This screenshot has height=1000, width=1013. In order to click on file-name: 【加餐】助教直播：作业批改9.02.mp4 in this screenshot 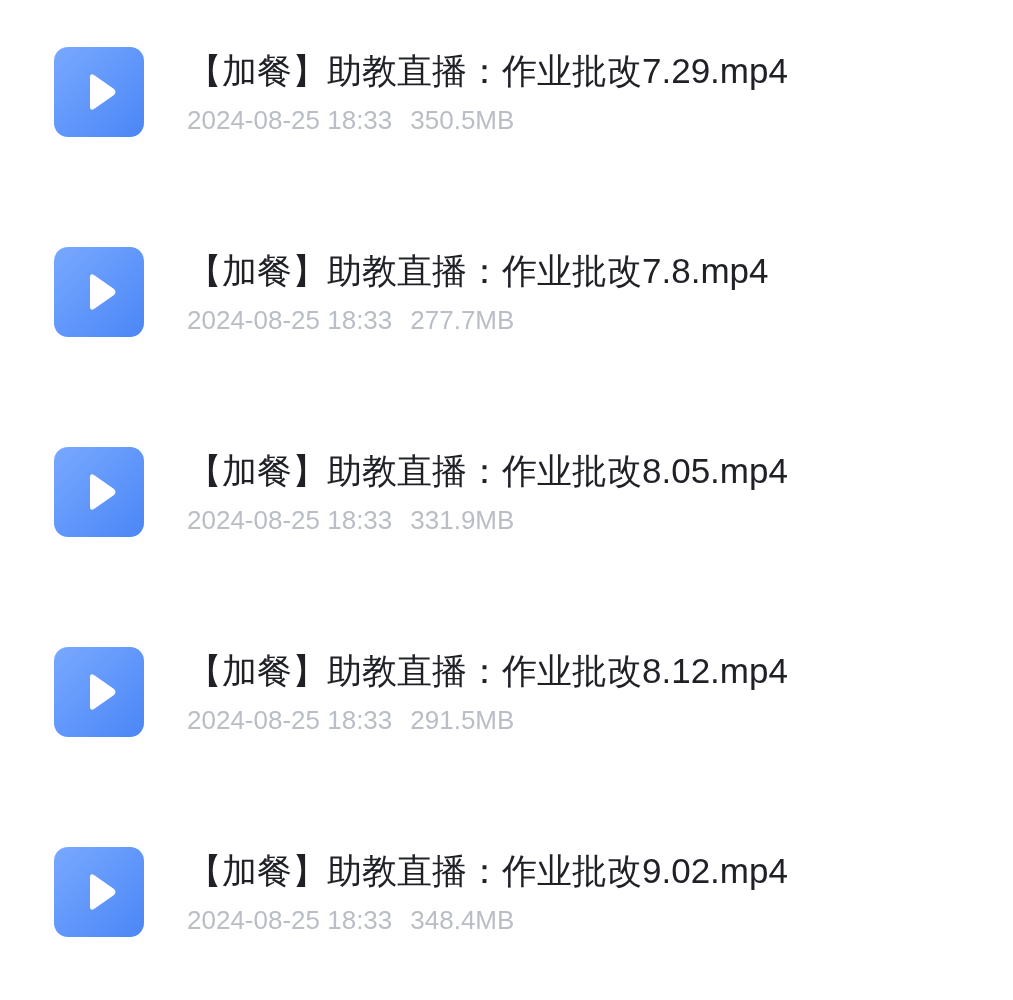, I will do `click(487, 871)`.